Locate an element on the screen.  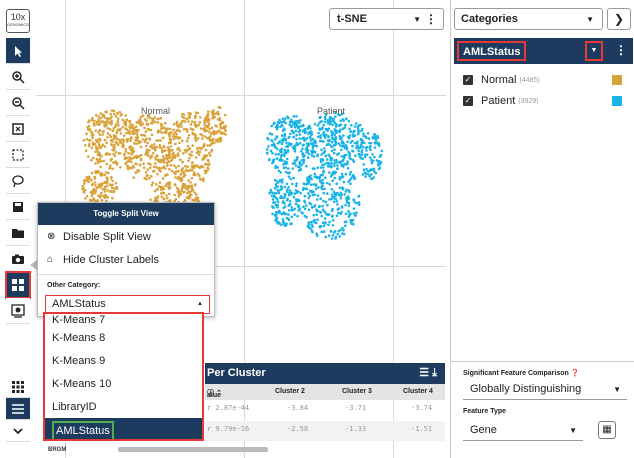
column-header: Cluster 2 is located at coordinates (290, 391).